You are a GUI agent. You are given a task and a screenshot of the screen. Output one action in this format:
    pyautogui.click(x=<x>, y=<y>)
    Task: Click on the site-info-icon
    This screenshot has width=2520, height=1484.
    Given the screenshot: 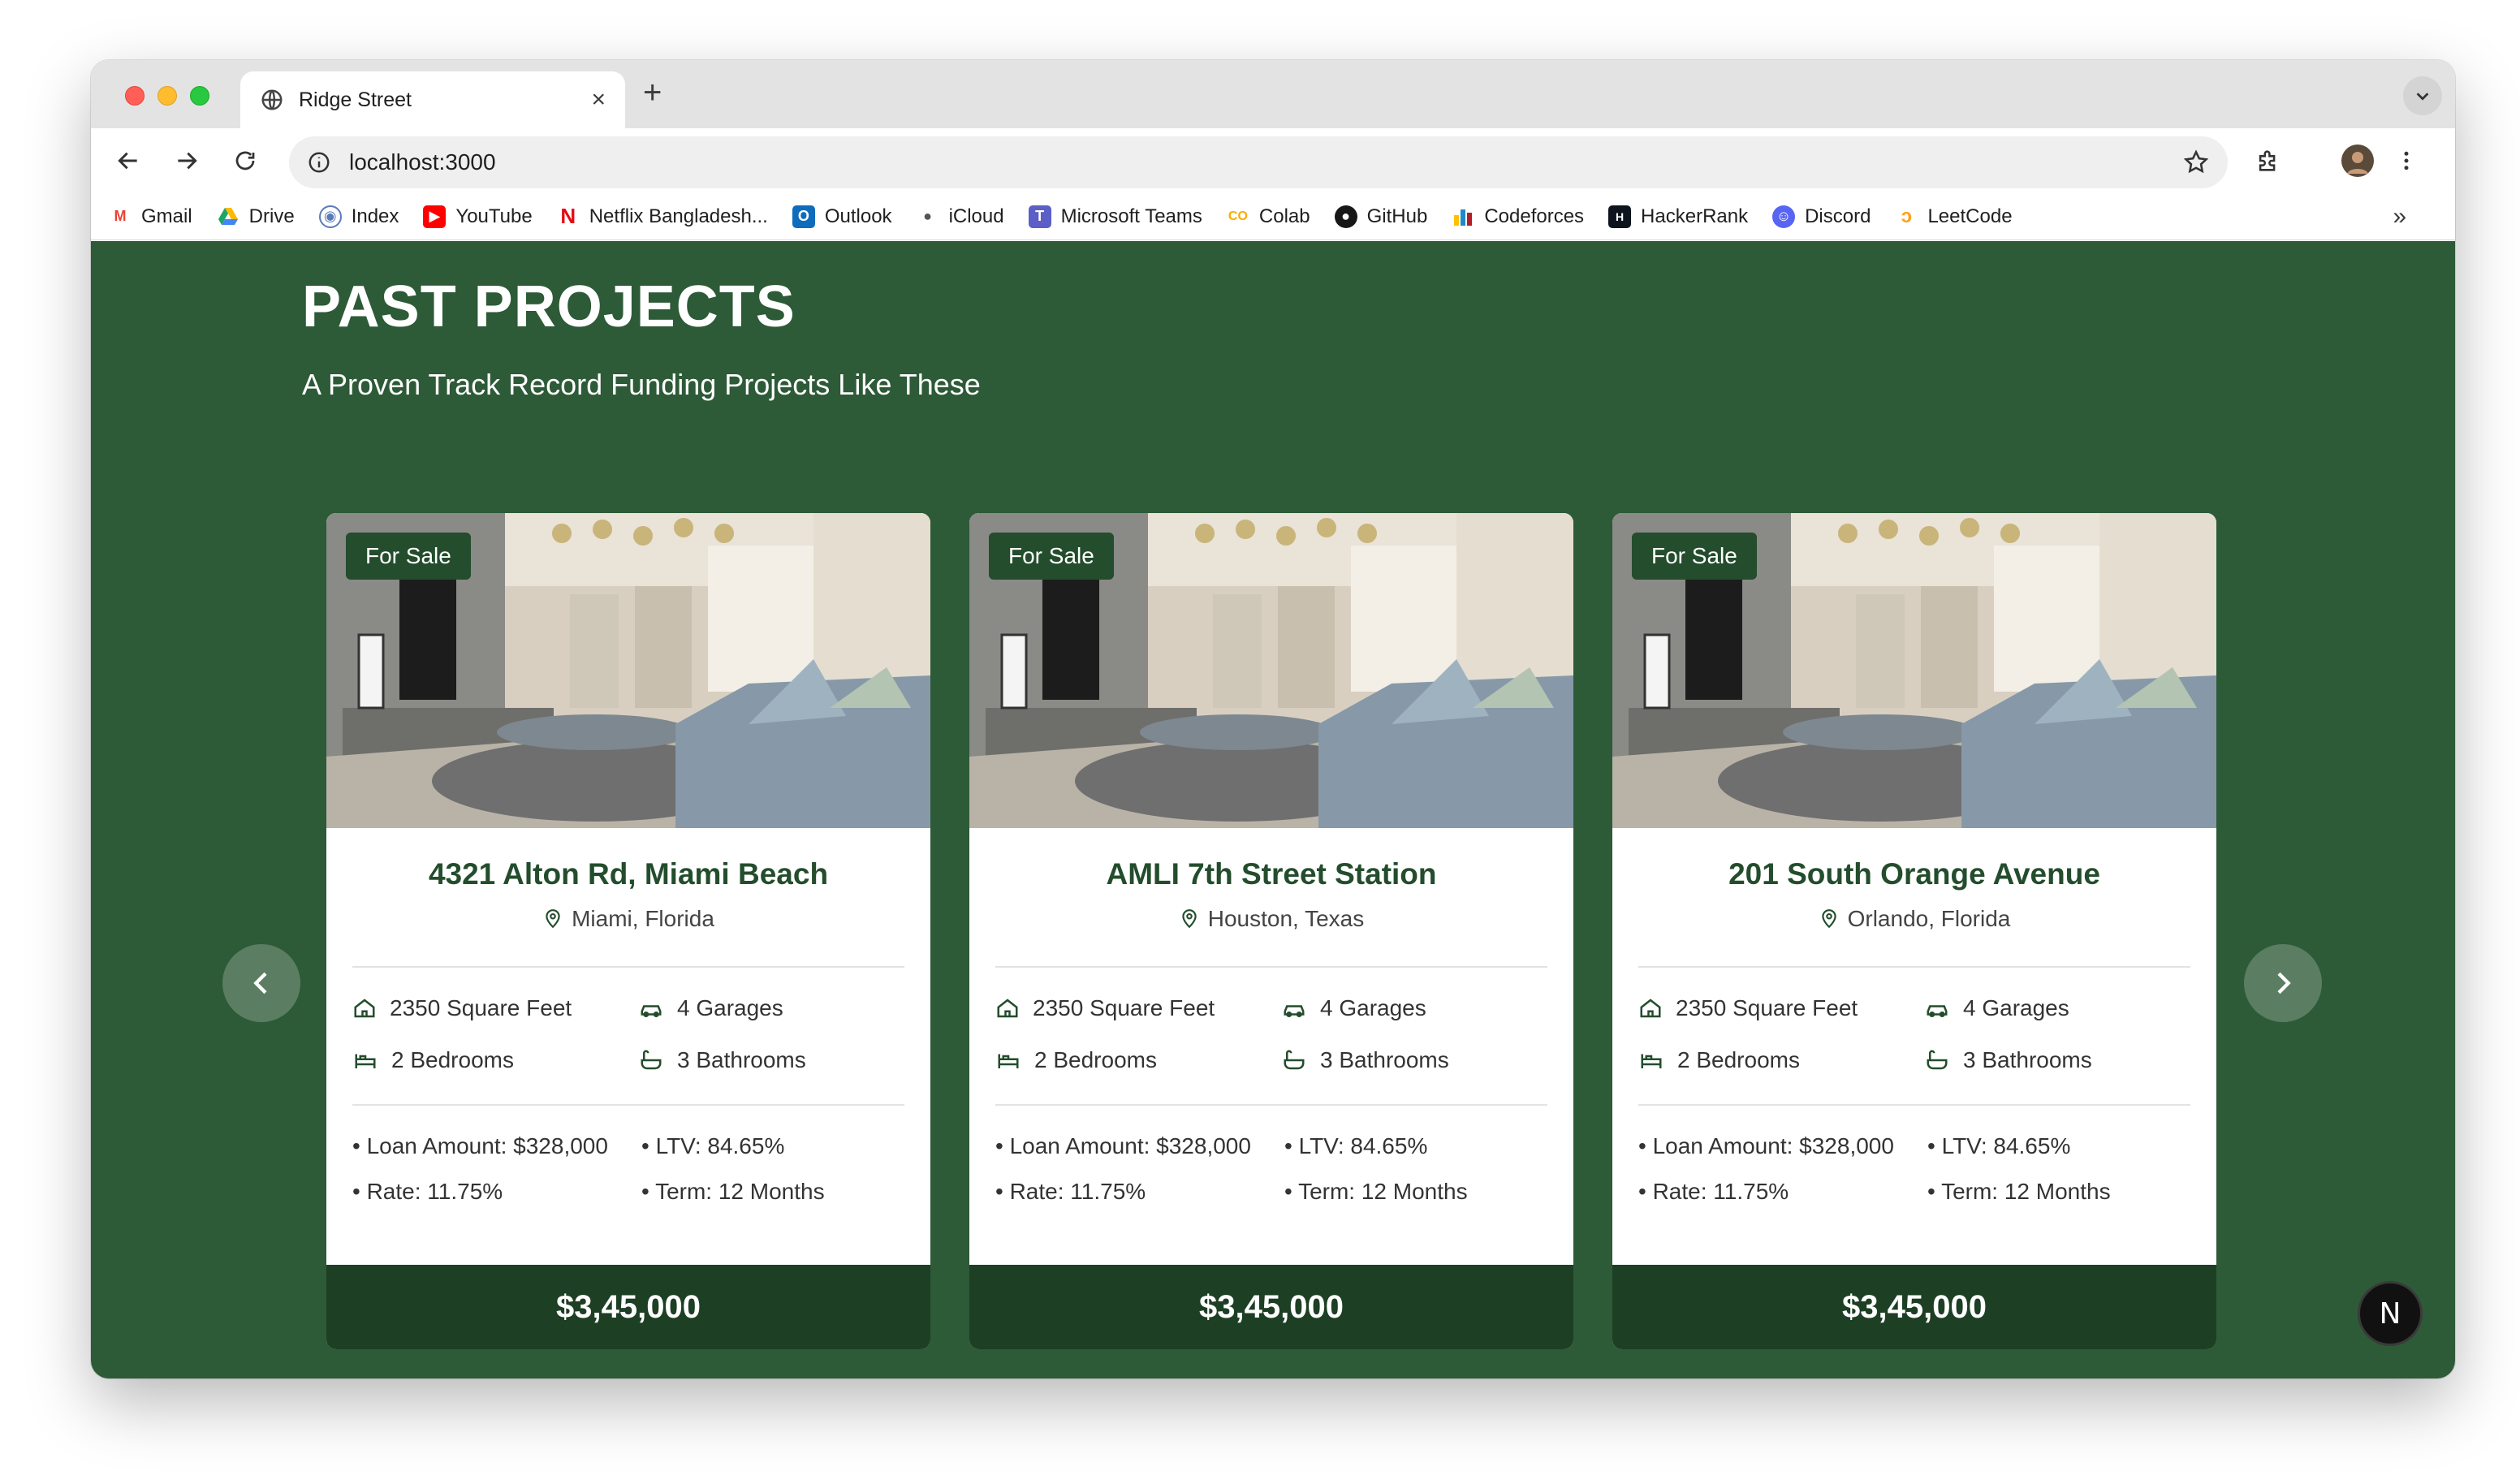 What is the action you would take?
    pyautogui.click(x=319, y=162)
    